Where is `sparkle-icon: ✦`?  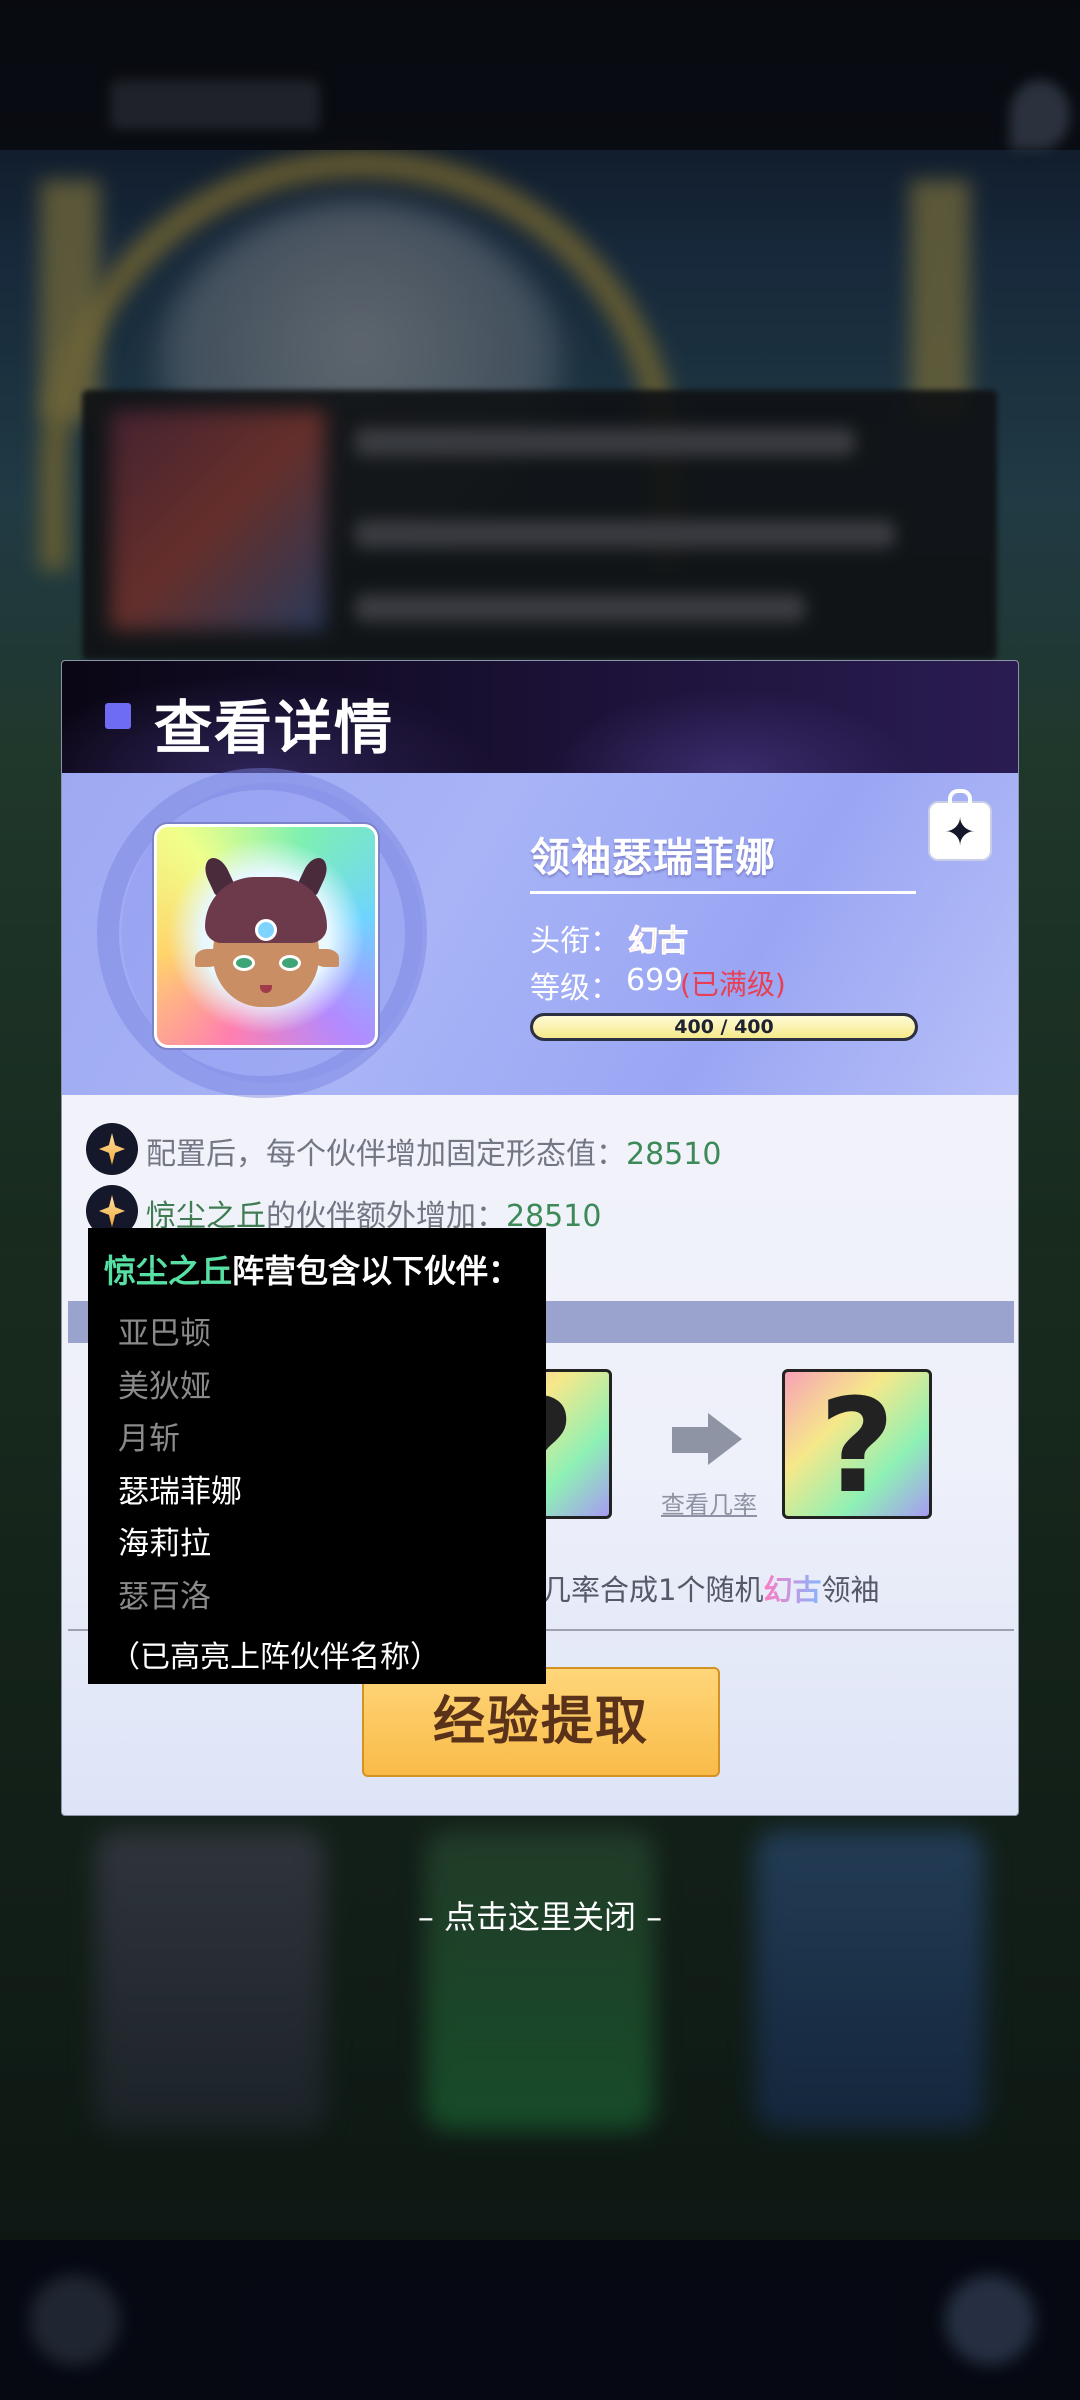 sparkle-icon: ✦ is located at coordinates (960, 832).